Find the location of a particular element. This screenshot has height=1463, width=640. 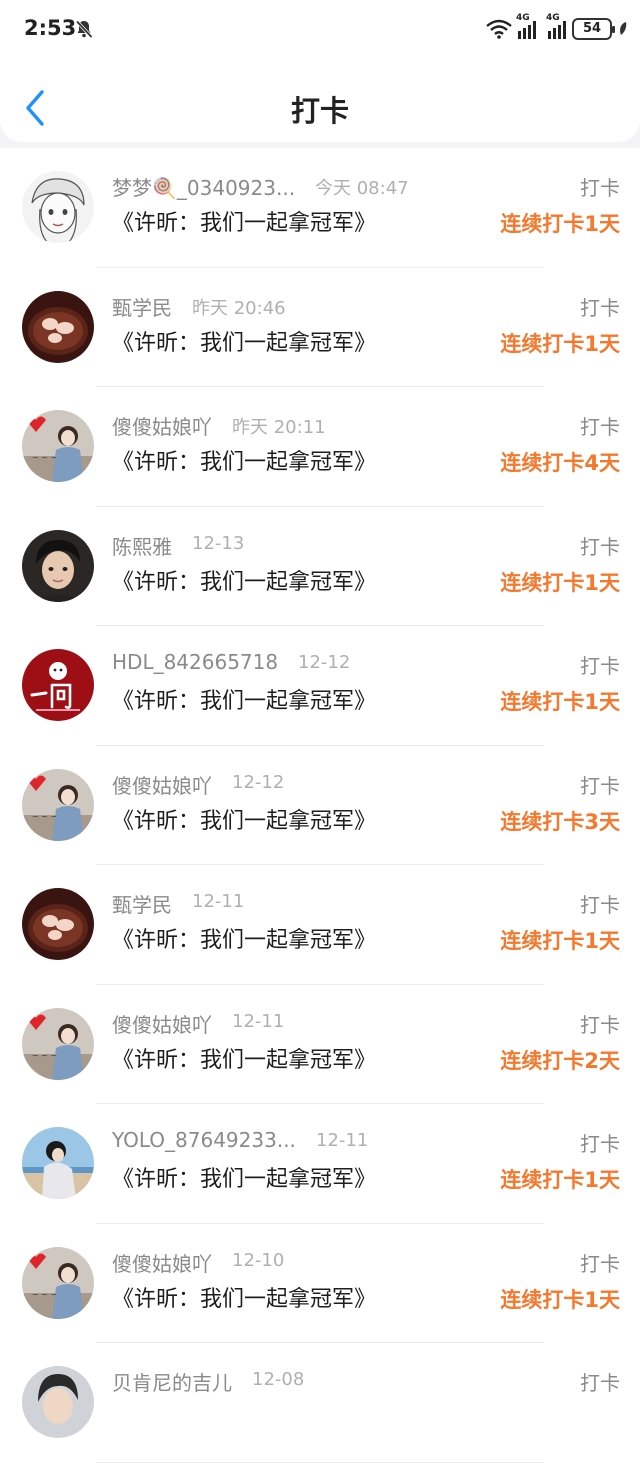

checkin-time: 12-10 is located at coordinates (258, 1260).